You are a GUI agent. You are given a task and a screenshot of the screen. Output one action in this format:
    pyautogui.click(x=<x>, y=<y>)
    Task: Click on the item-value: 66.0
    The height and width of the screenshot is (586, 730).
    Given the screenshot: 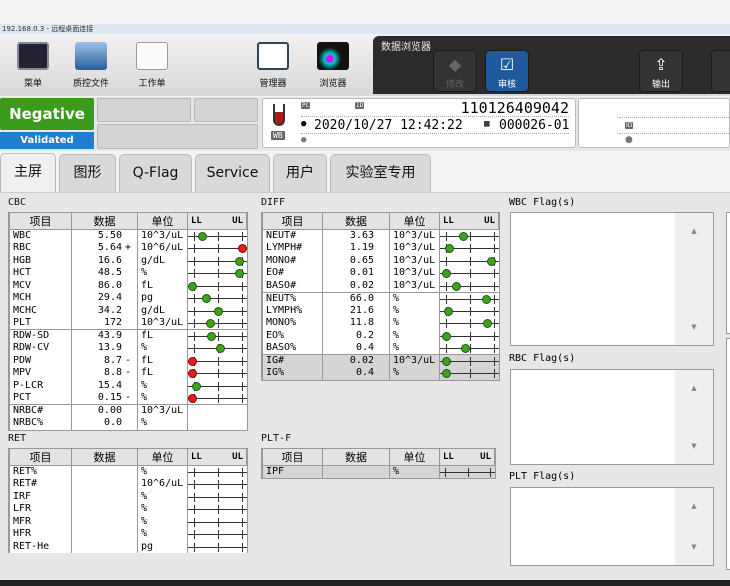 What is the action you would take?
    pyautogui.click(x=356, y=298)
    